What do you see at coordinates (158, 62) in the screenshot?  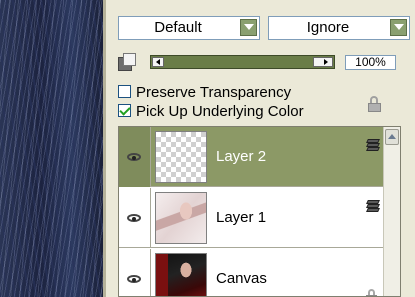 I see `slider-left-arrow-icon` at bounding box center [158, 62].